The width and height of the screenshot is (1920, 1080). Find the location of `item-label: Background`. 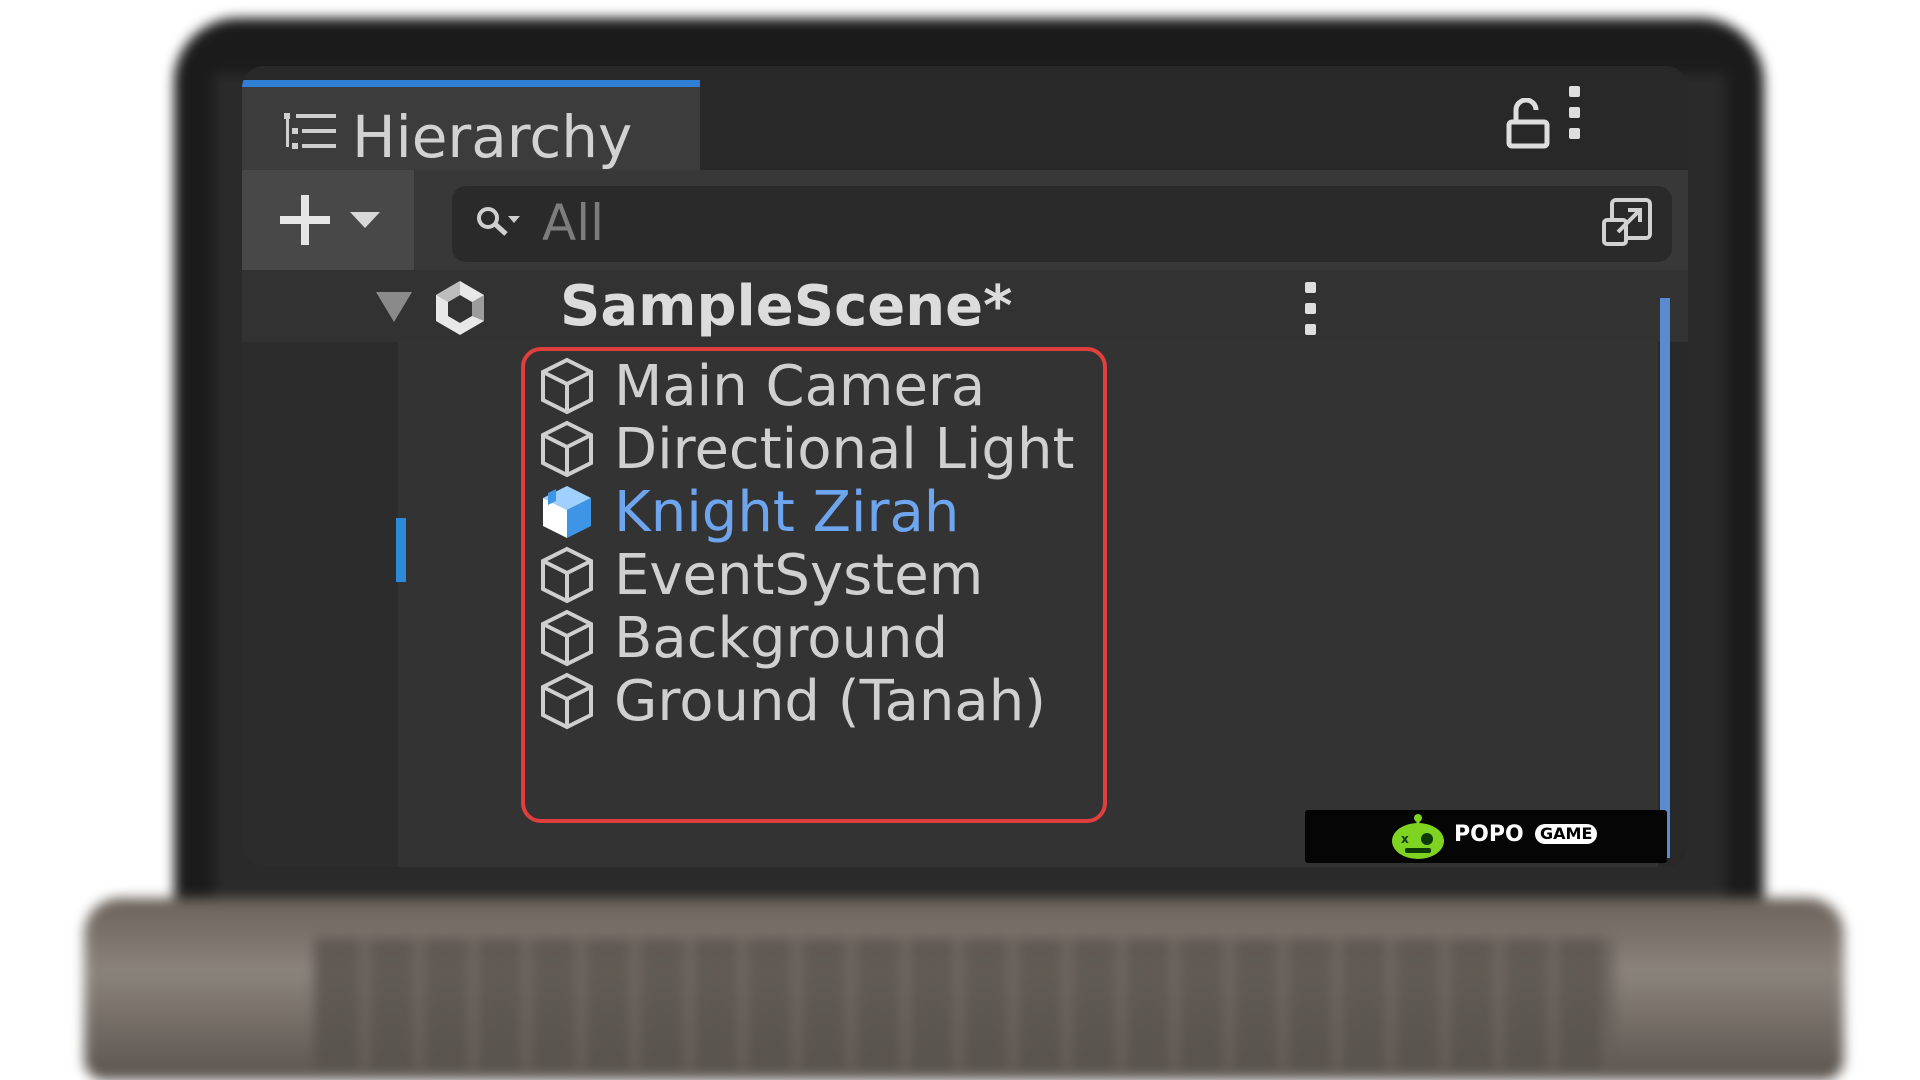

item-label: Background is located at coordinates (781, 638).